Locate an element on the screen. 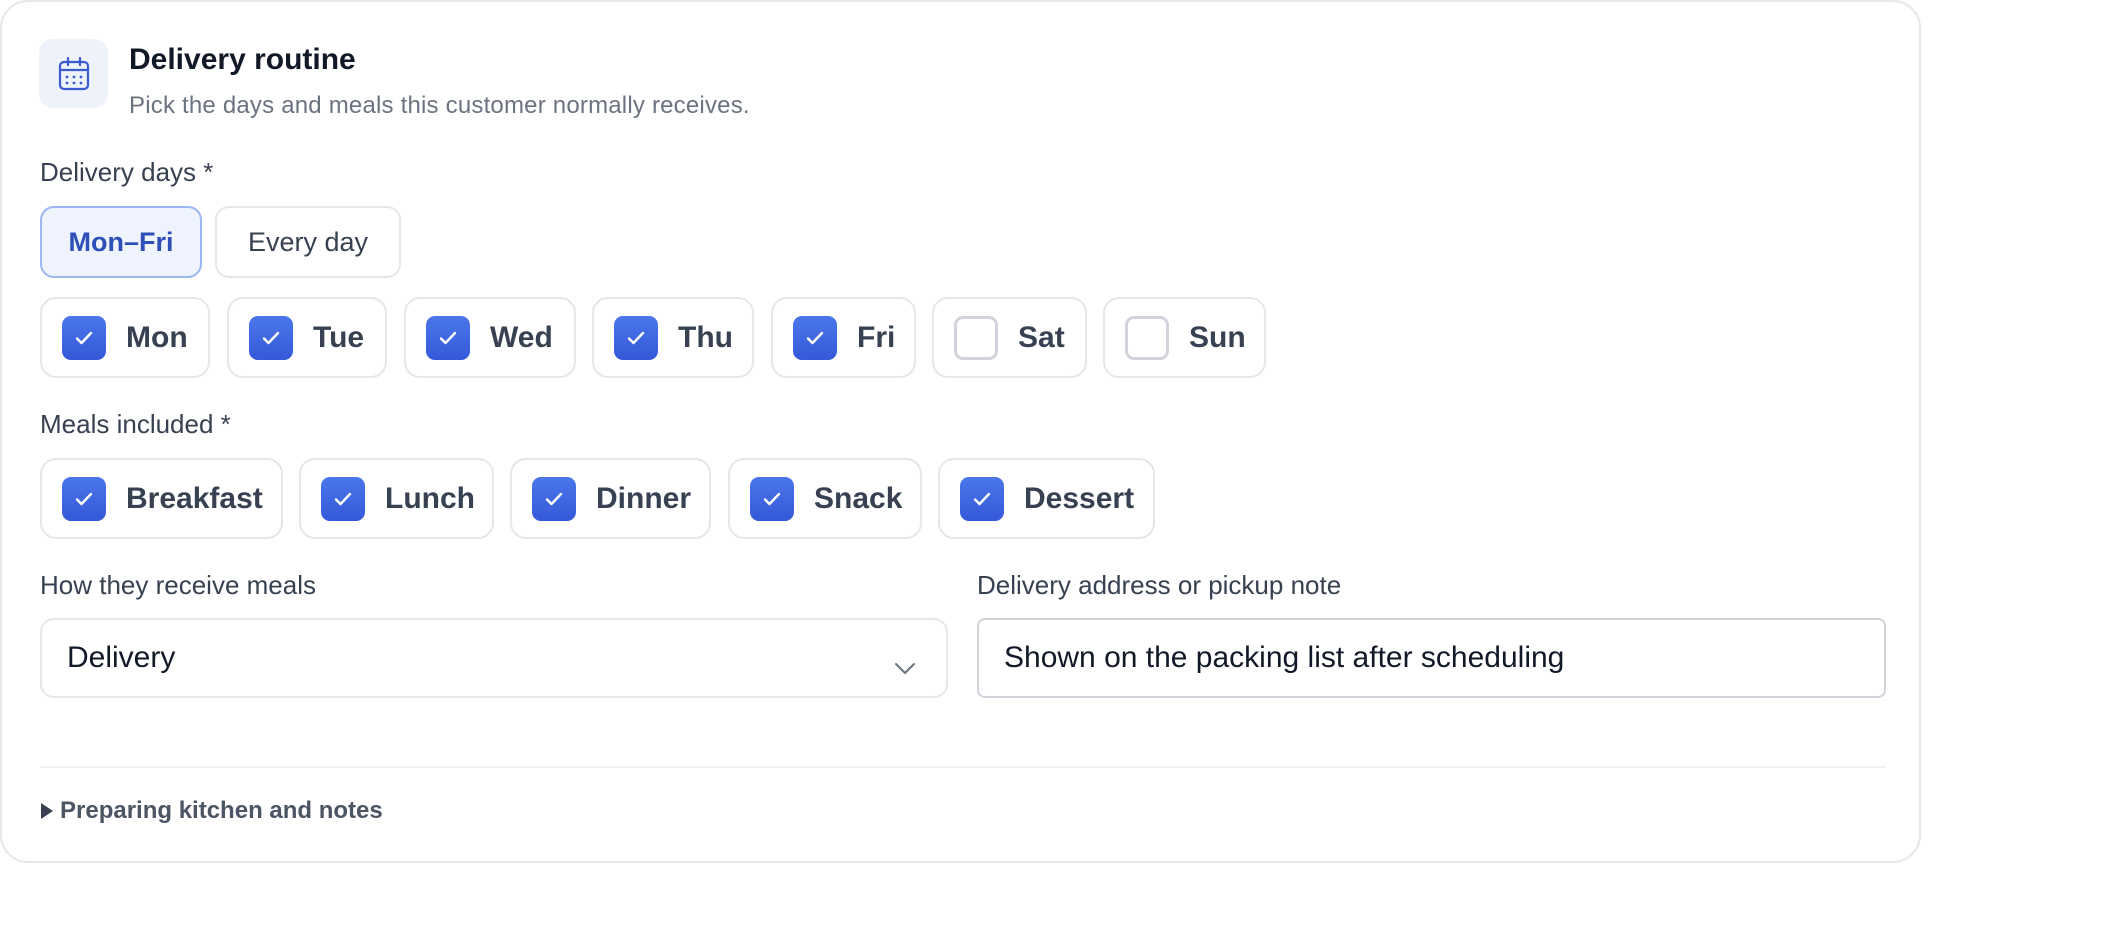 The width and height of the screenshot is (2111, 951). day-thu-checkbox: Thu is located at coordinates (673, 337).